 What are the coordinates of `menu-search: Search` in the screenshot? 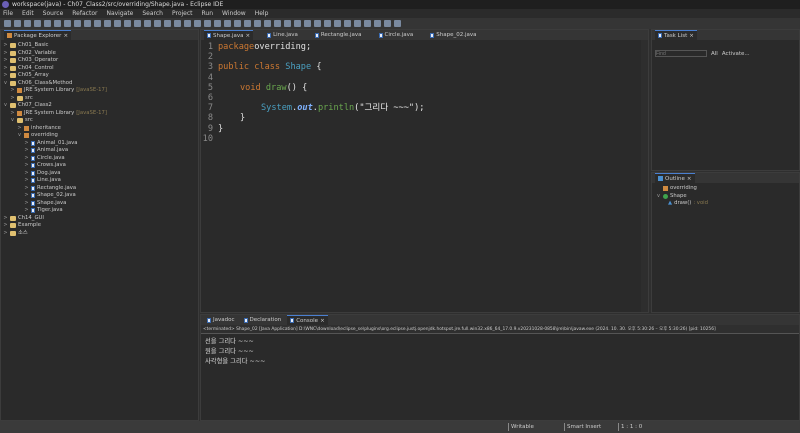 It's located at (152, 13).